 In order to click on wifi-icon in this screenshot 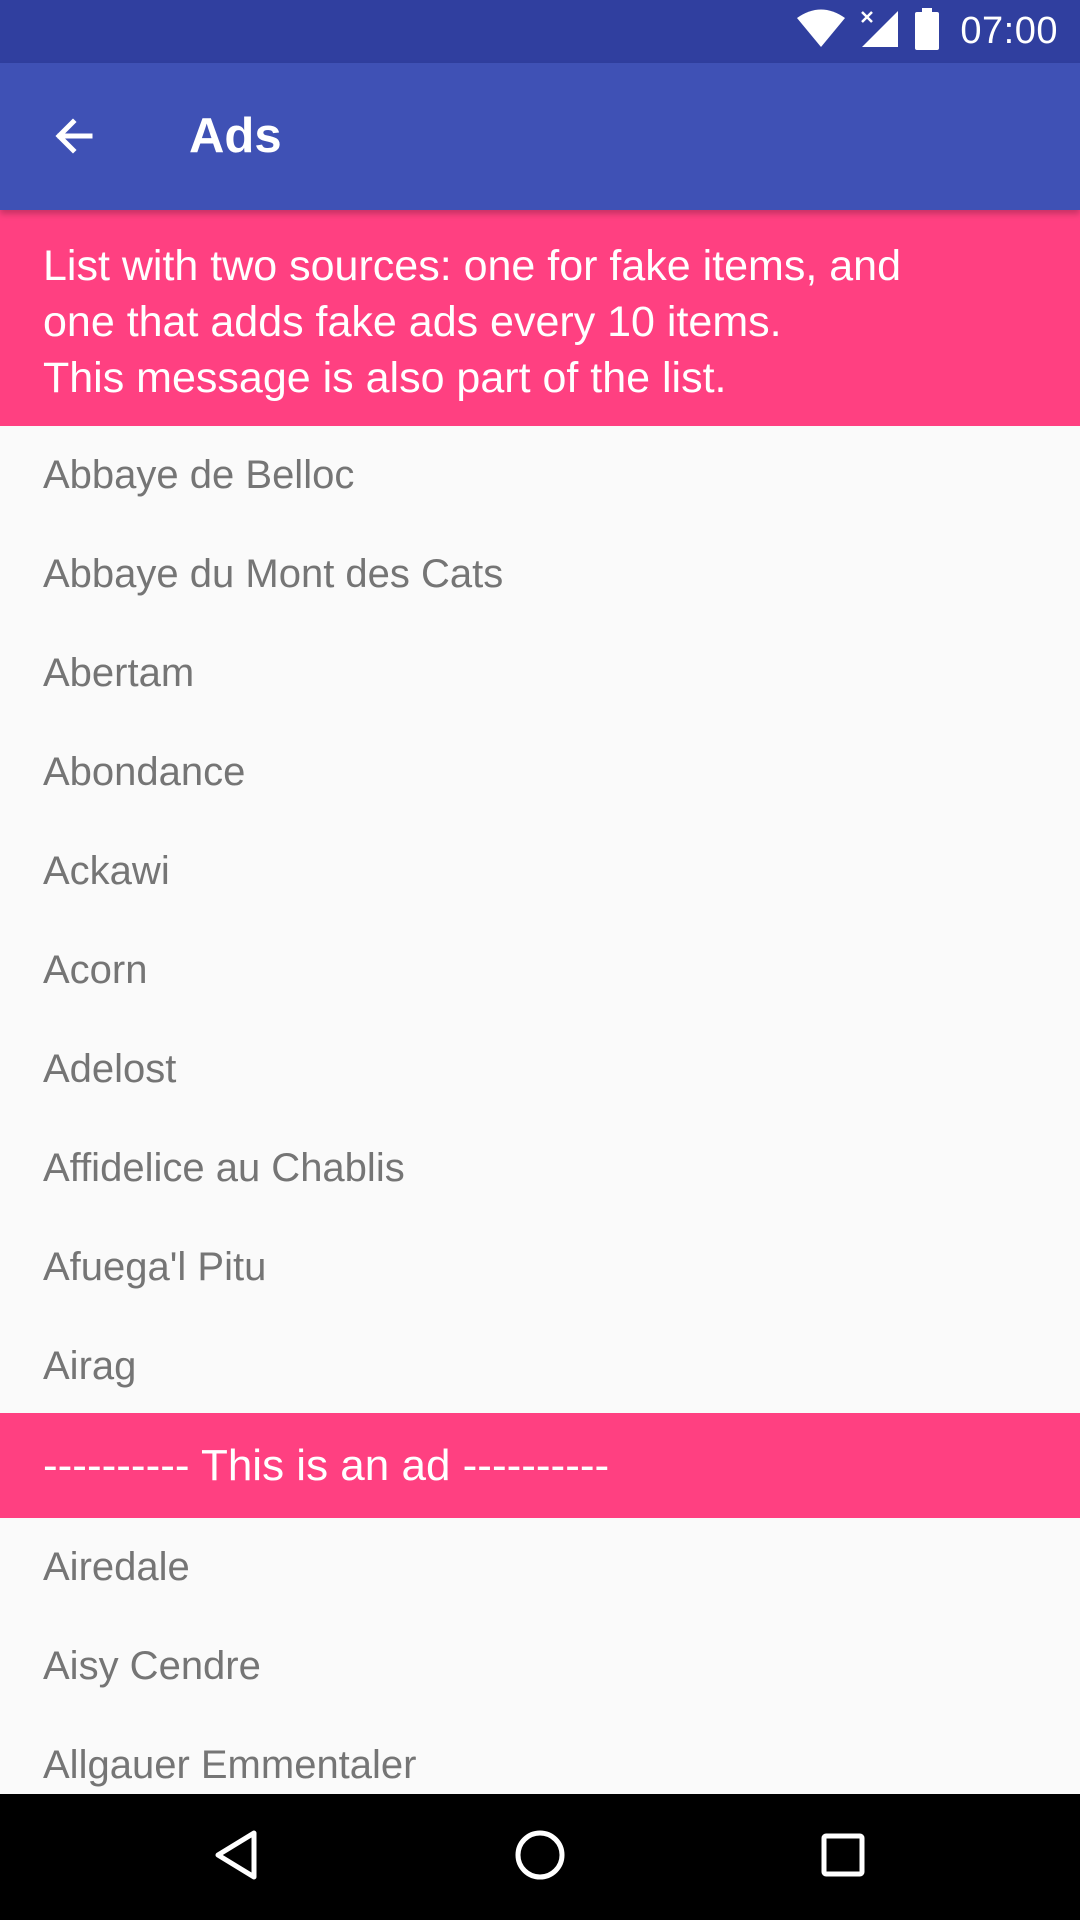, I will do `click(821, 31)`.